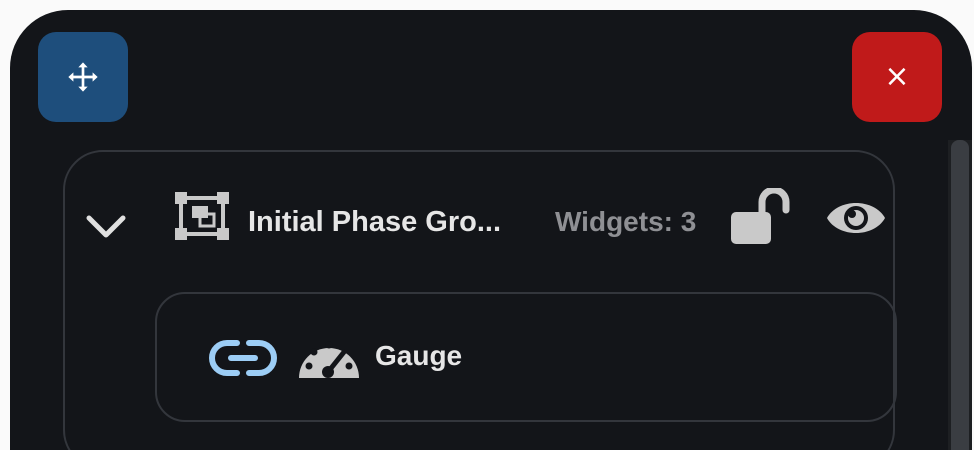  What do you see at coordinates (626, 221) in the screenshot?
I see `widget-count: Widgets: 3` at bounding box center [626, 221].